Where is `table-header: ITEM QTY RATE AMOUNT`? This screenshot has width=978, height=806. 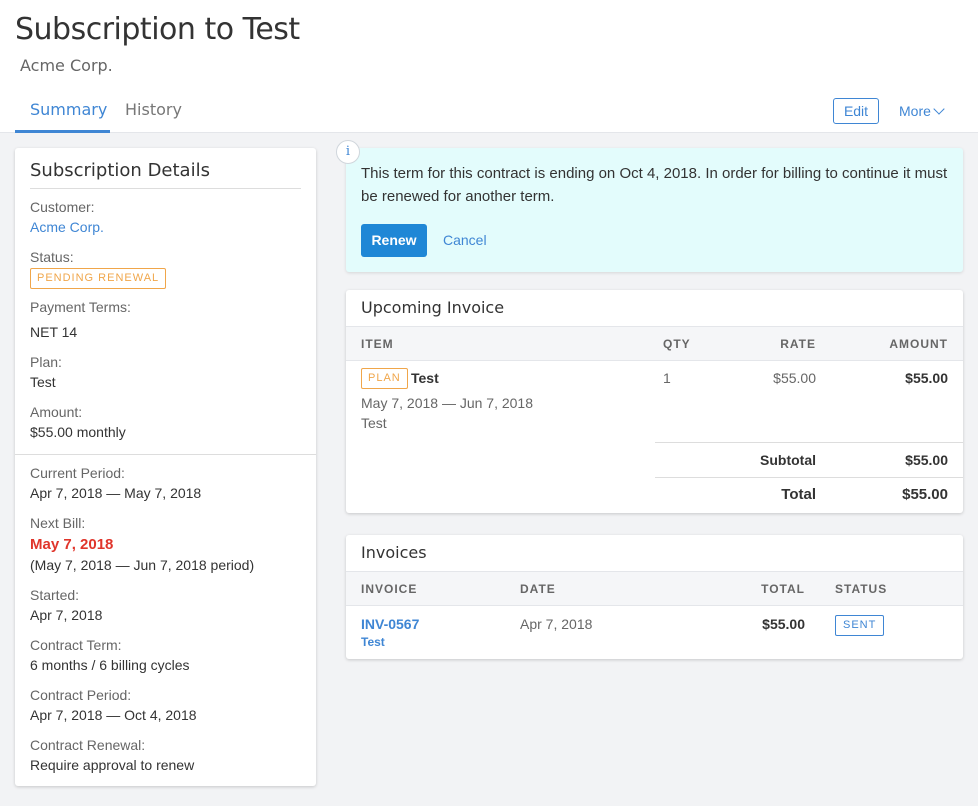
table-header: ITEM QTY RATE AMOUNT is located at coordinates (654, 343).